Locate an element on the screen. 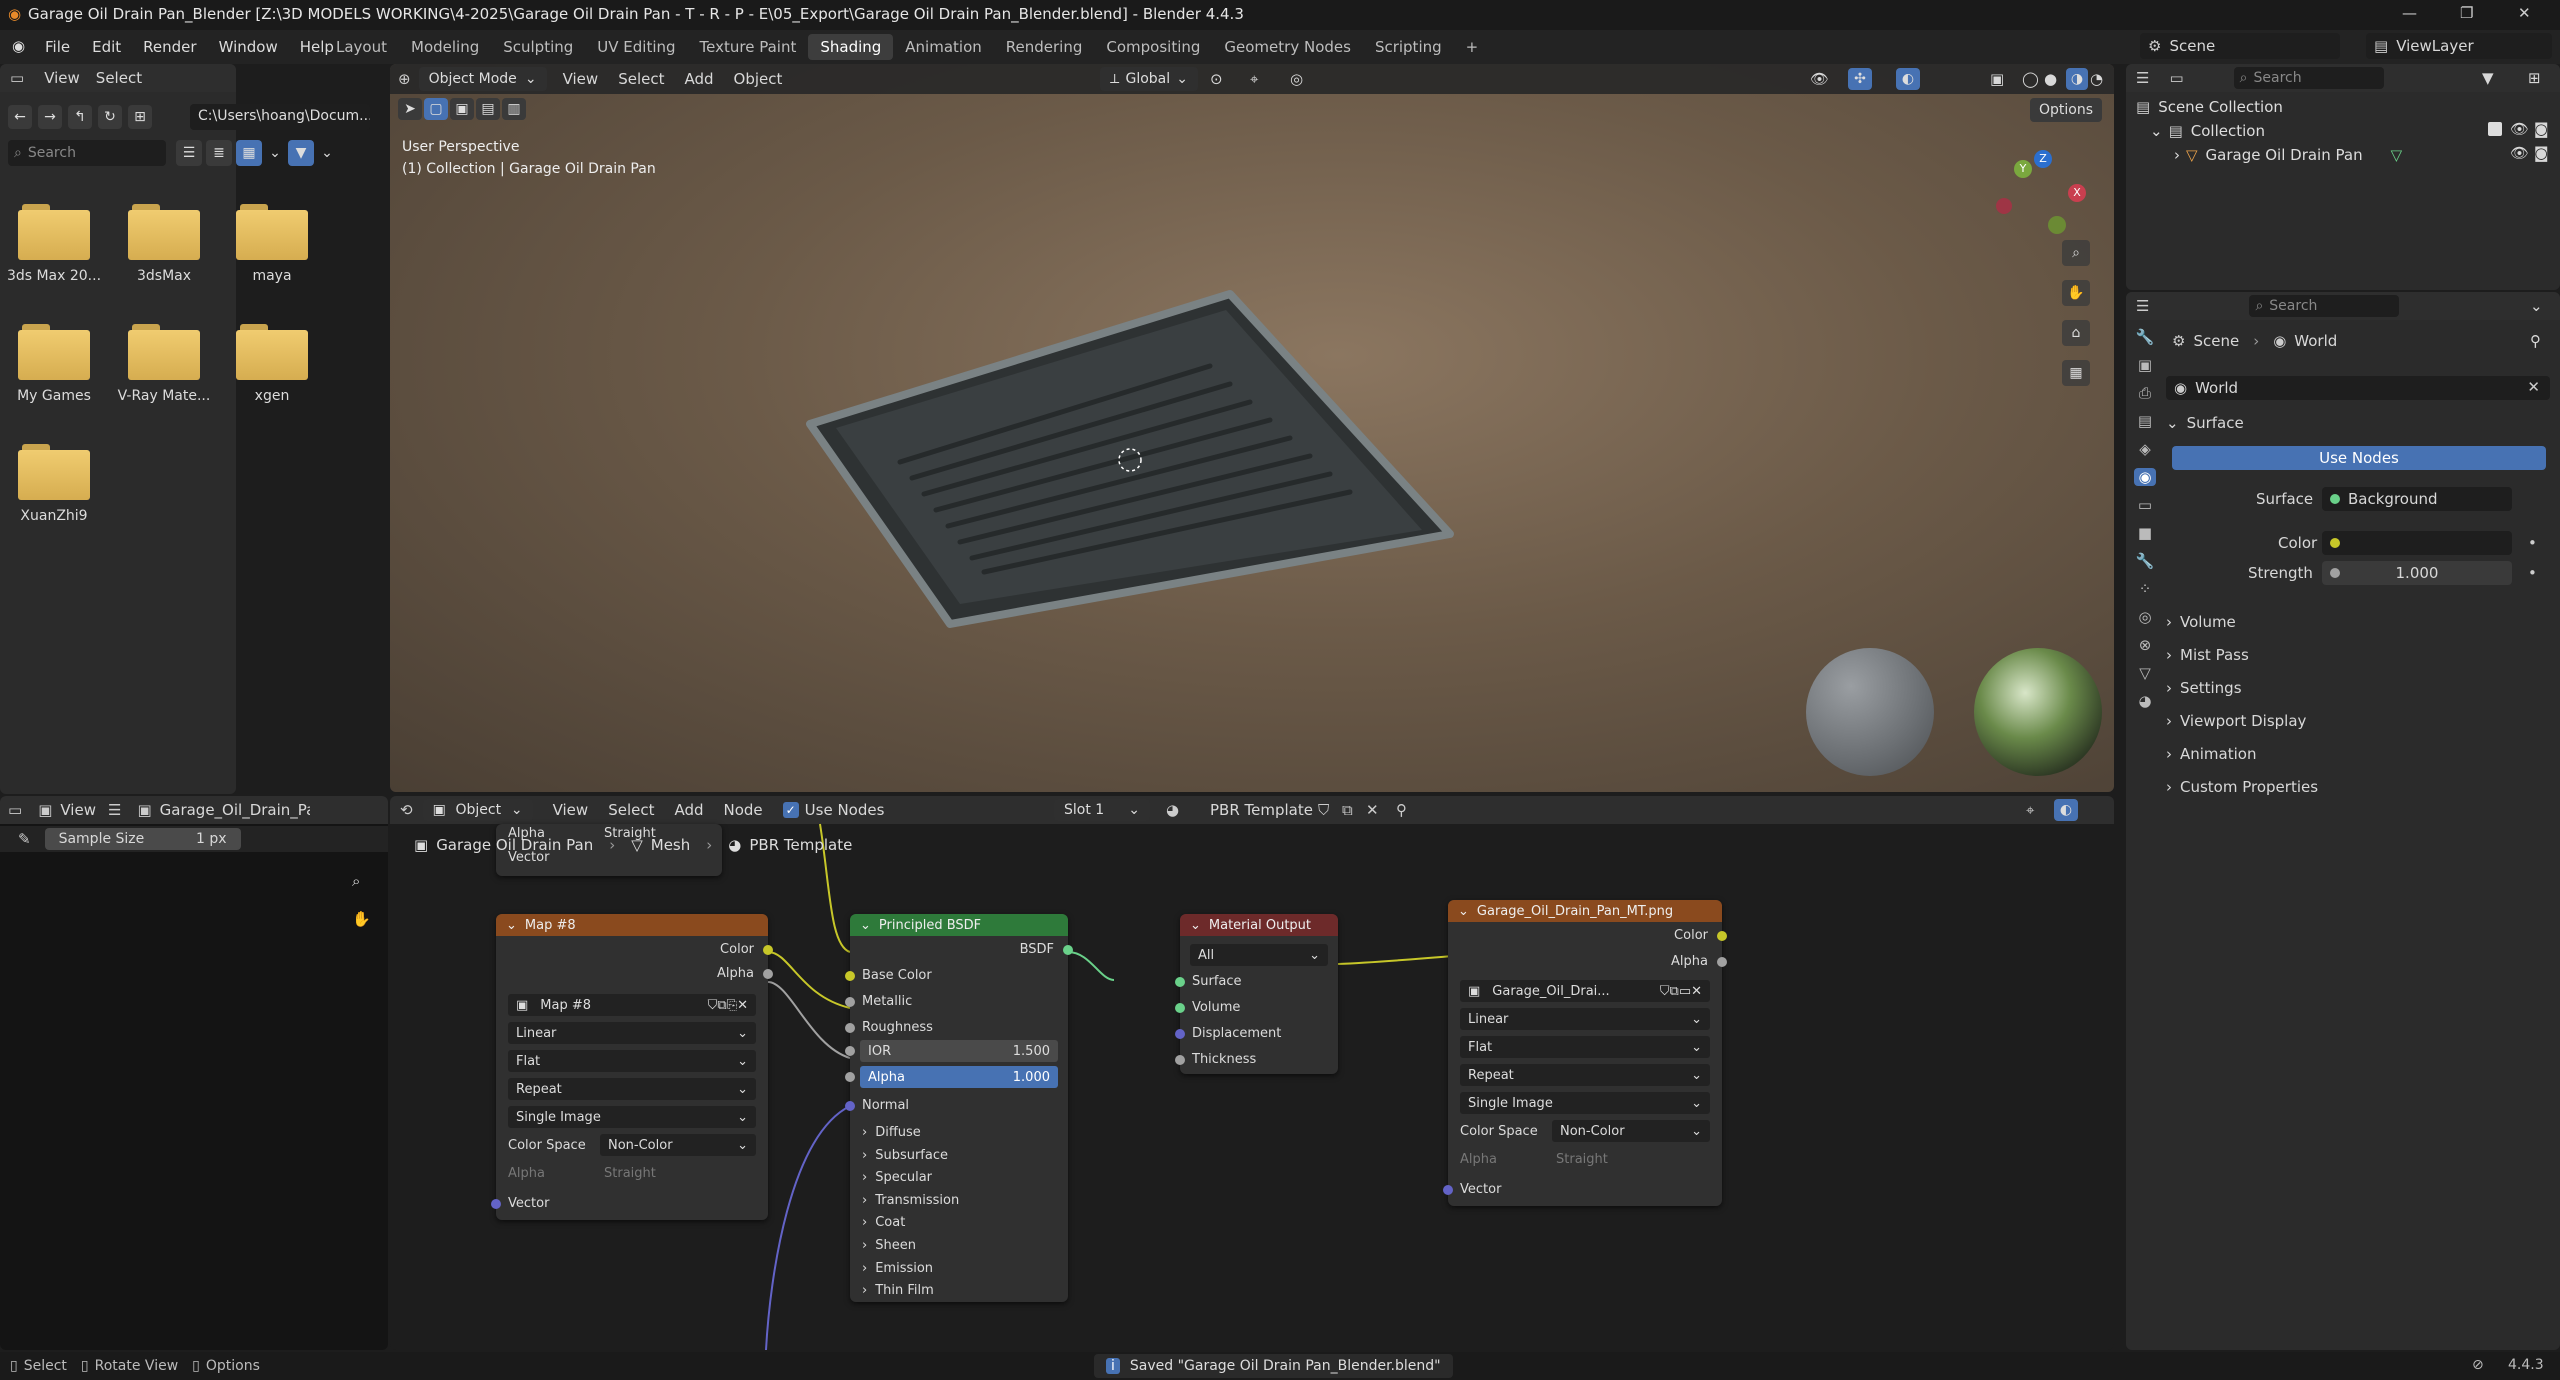 The image size is (2560, 1380). outliner-row-object: › ▽ Garage Oil Drain Pan ▽ is located at coordinates (2288, 155).